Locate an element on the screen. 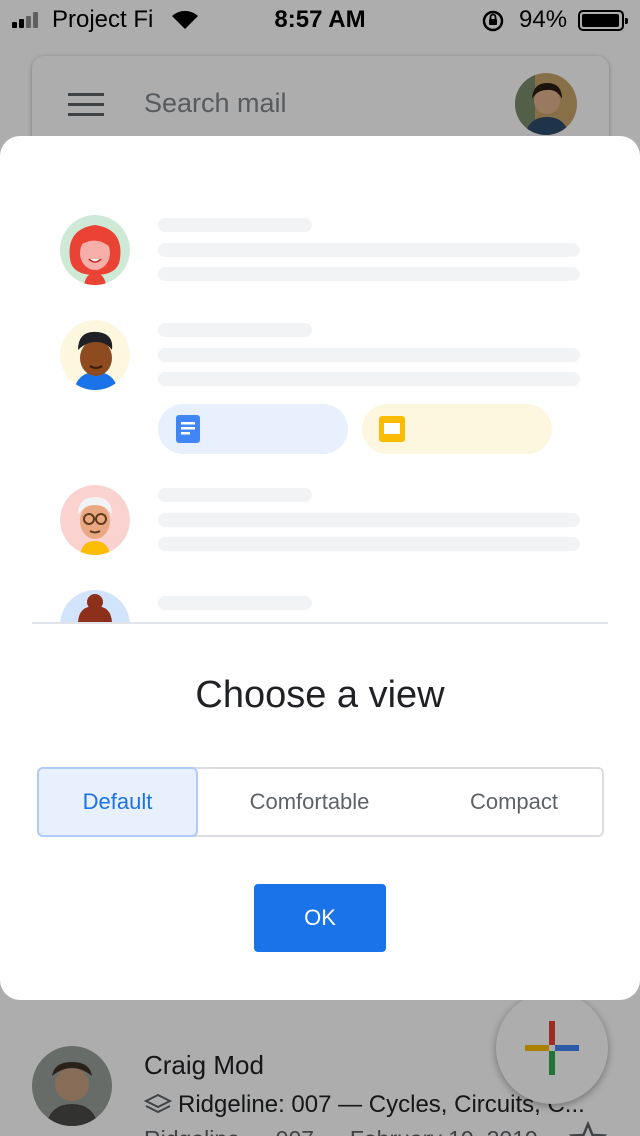  view-options: Default Comfortable Compact is located at coordinates (320, 802).